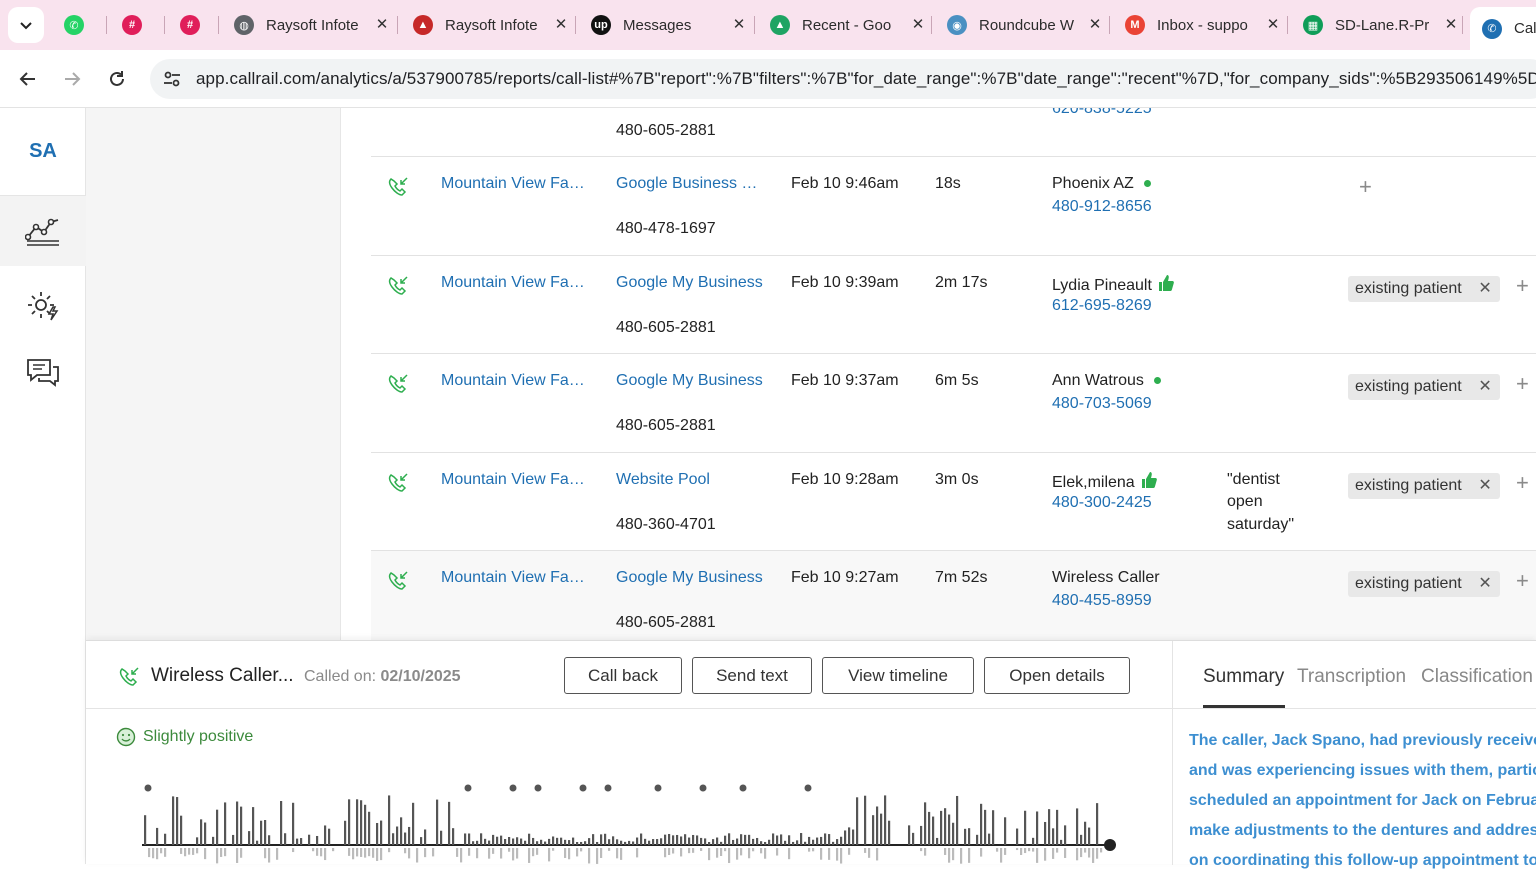 The height and width of the screenshot is (876, 1536). I want to click on open-details-button: Open details, so click(1057, 675).